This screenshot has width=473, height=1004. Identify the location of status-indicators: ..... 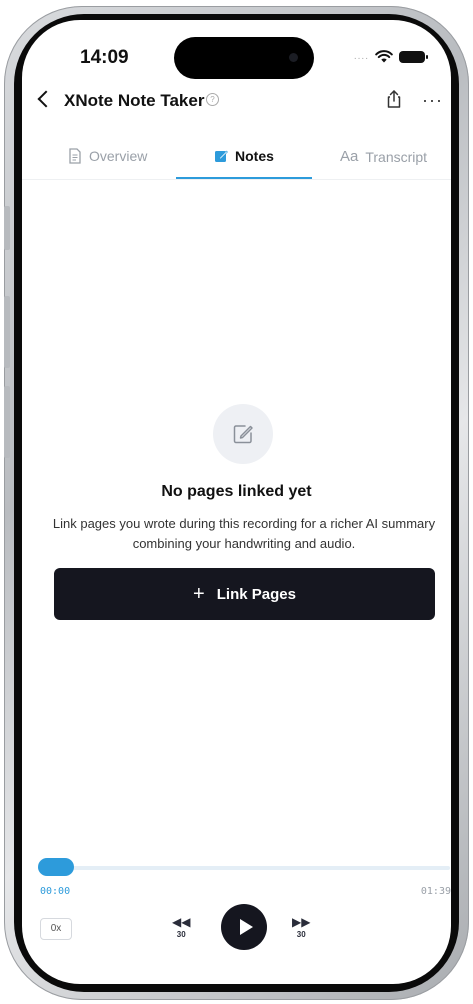
(390, 56).